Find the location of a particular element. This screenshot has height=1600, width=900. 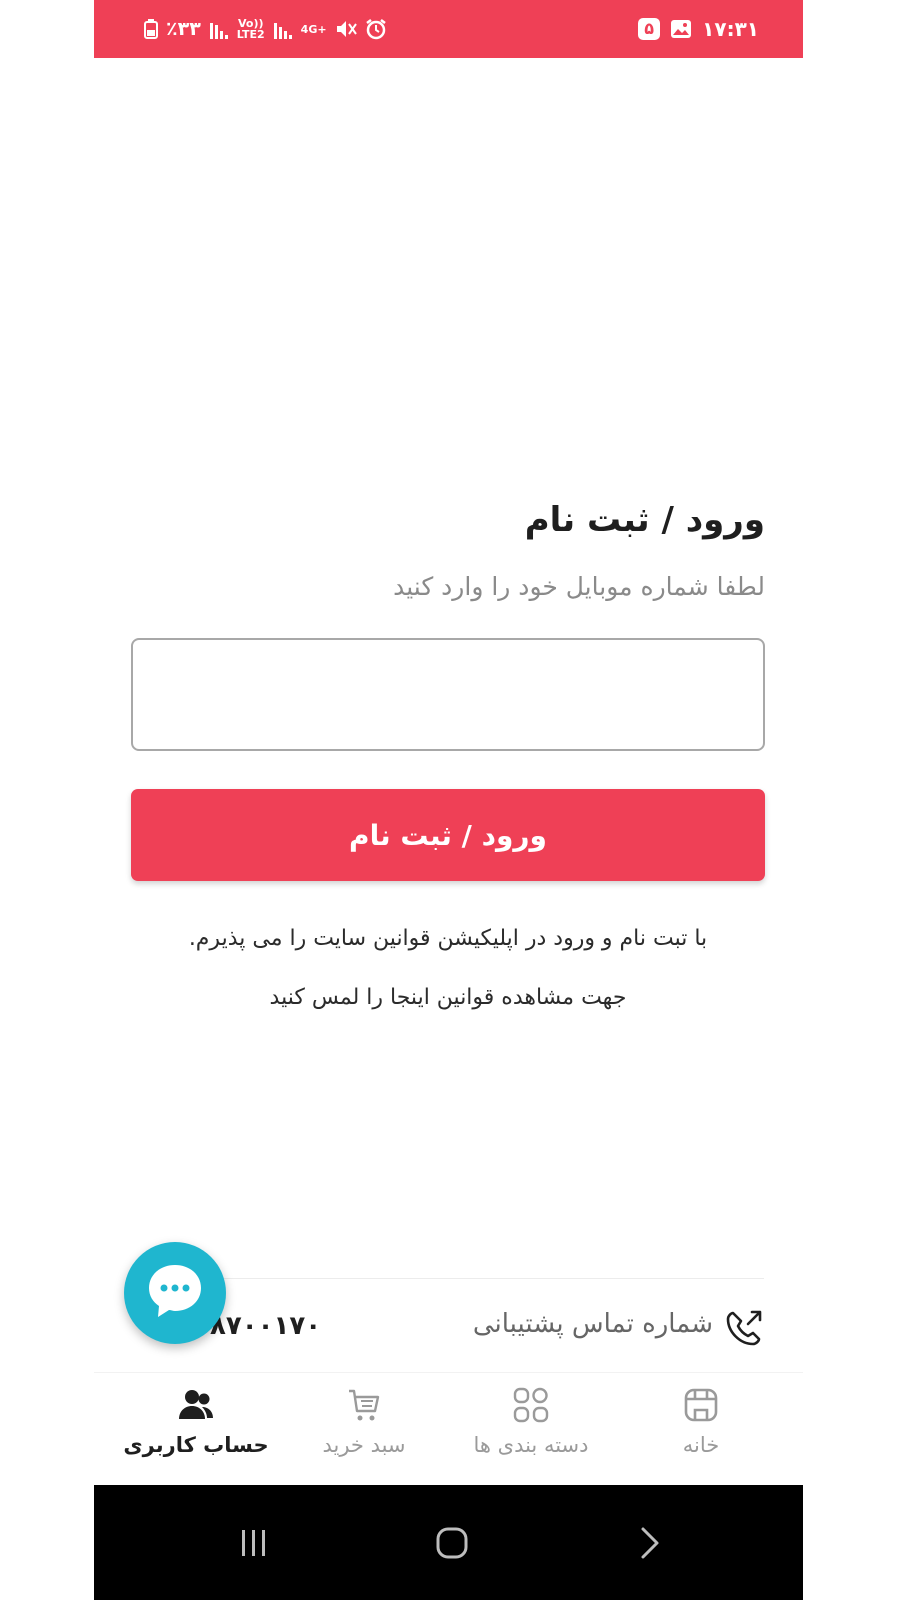

status-bar: ٪۳۳ Vo)) LTE2 4G+ ۵ ۱۷:۳۱ is located at coordinates (448, 29).